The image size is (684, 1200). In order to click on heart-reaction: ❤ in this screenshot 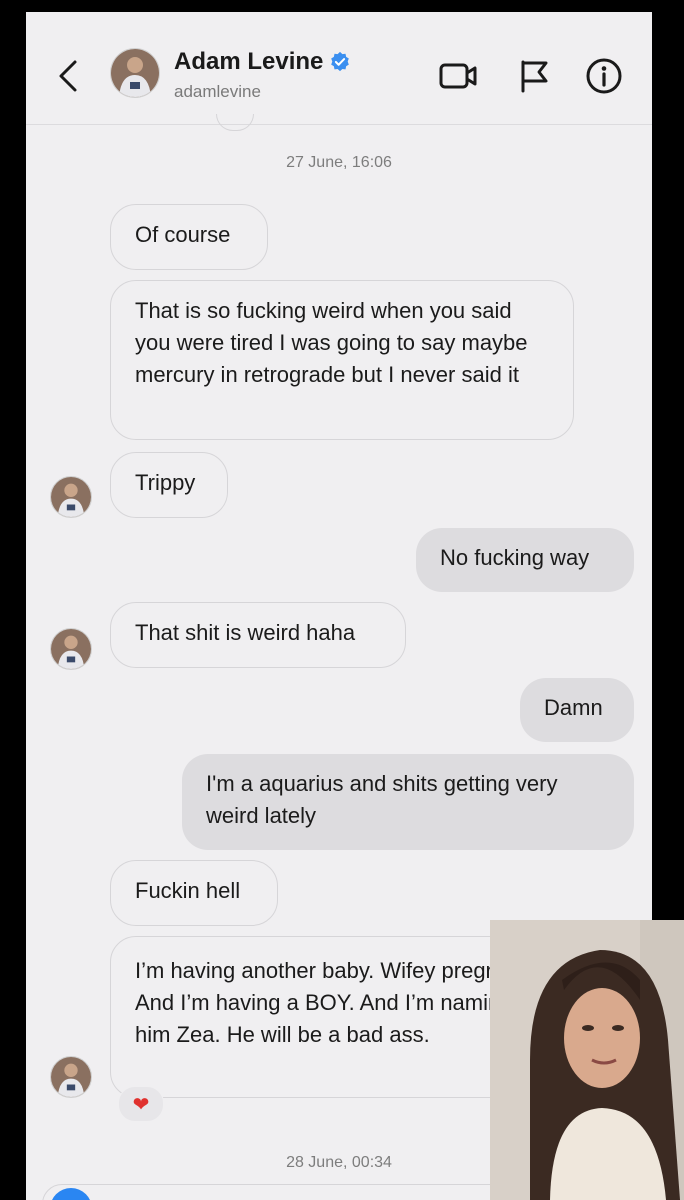, I will do `click(141, 1104)`.